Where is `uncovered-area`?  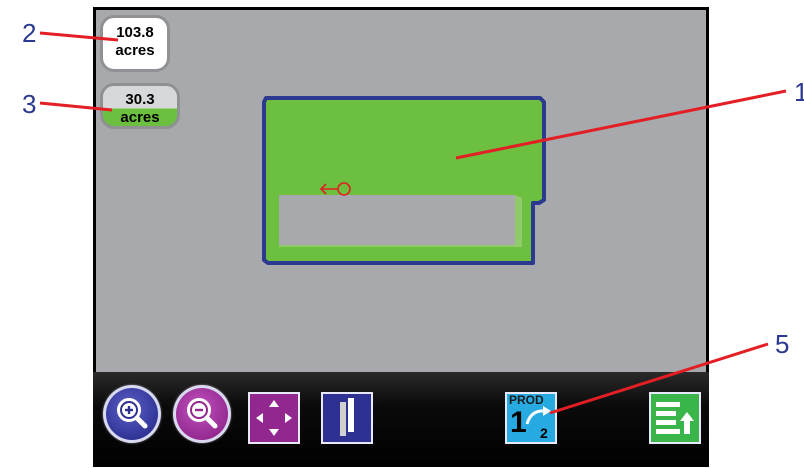 uncovered-area is located at coordinates (397, 220).